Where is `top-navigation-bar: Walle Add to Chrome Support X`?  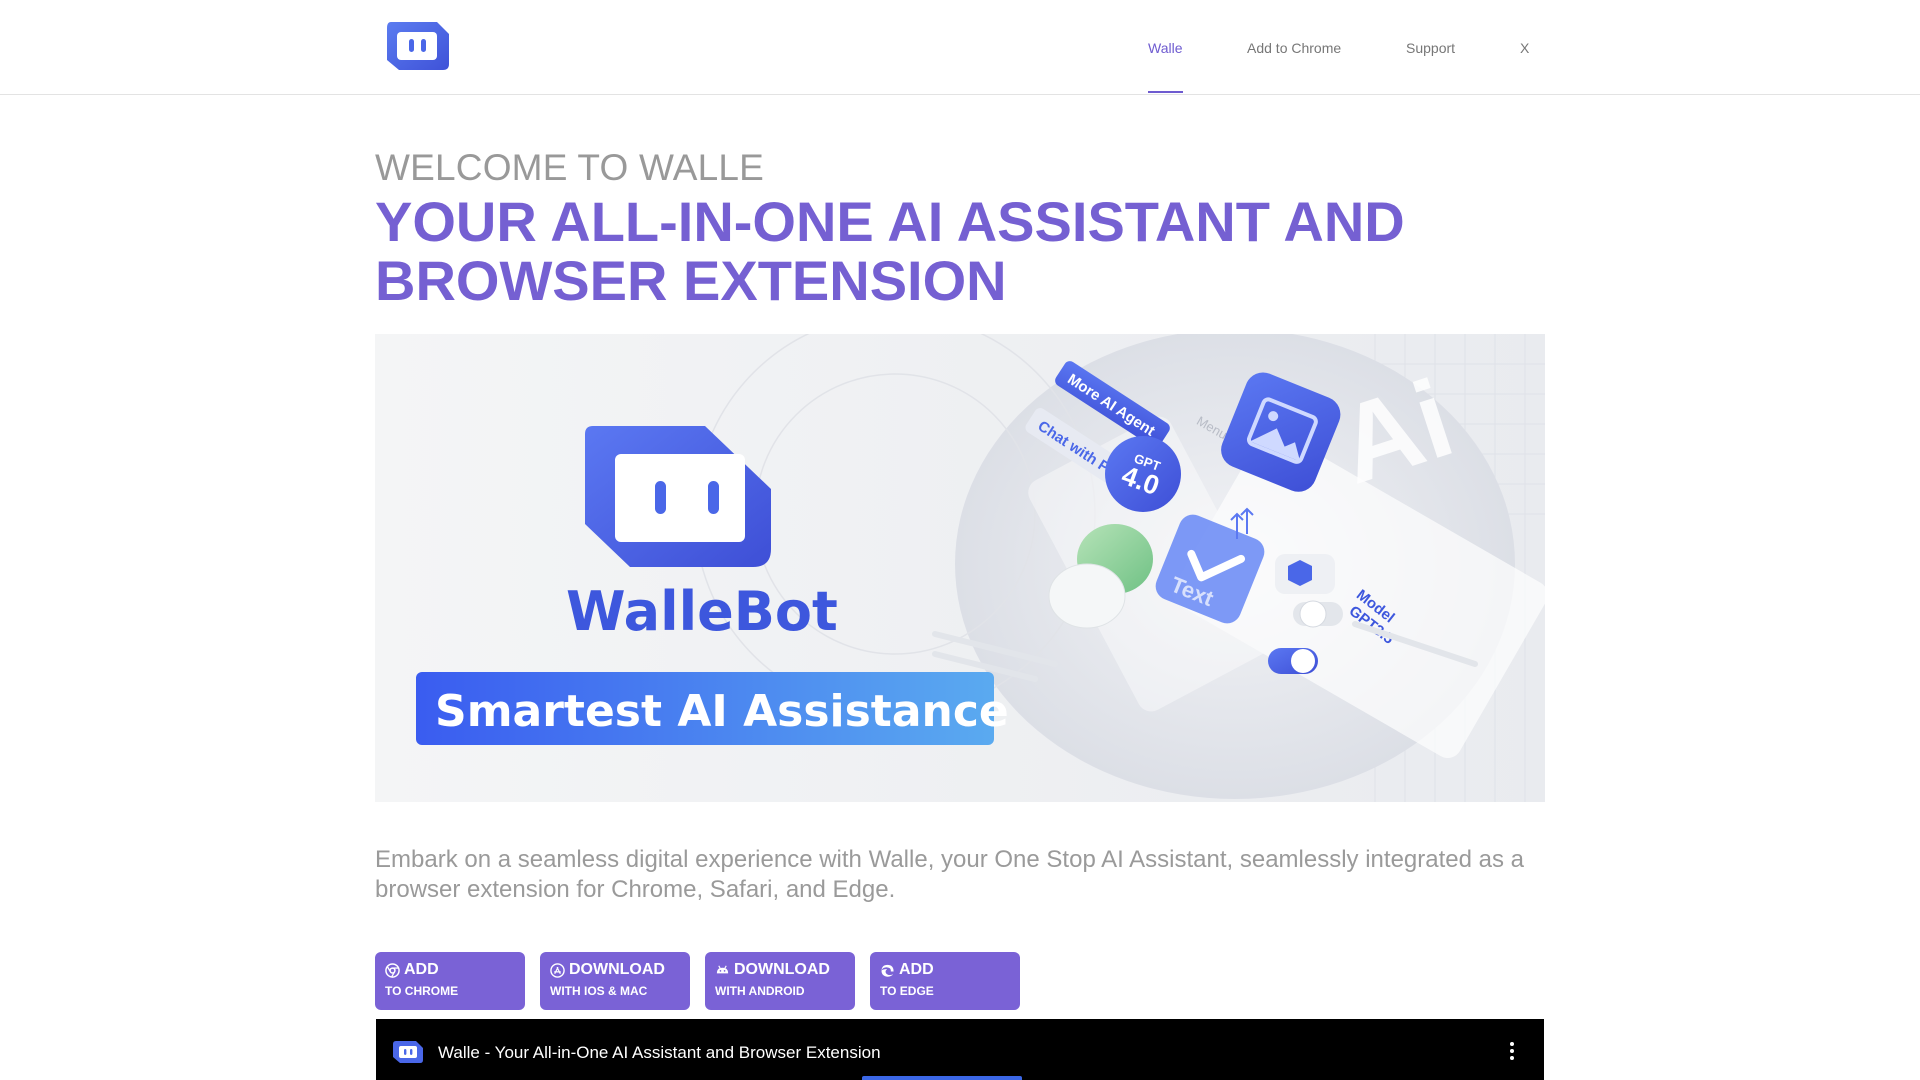 top-navigation-bar: Walle Add to Chrome Support X is located at coordinates (960, 47).